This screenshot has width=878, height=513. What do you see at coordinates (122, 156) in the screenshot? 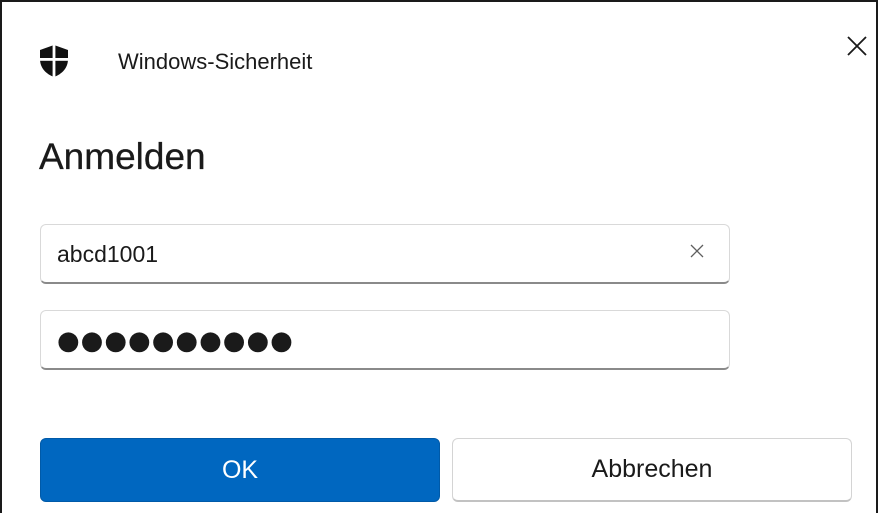
I see `page-title: Anmelden` at bounding box center [122, 156].